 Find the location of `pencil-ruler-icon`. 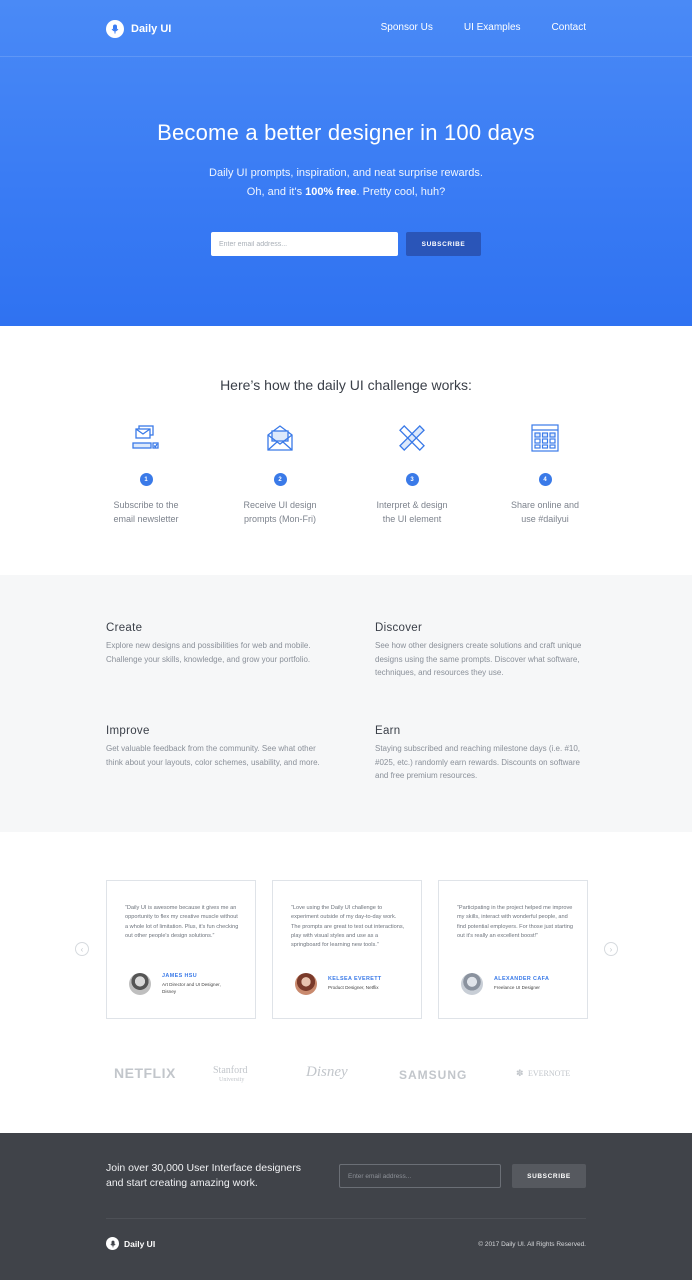

pencil-ruler-icon is located at coordinates (412, 438).